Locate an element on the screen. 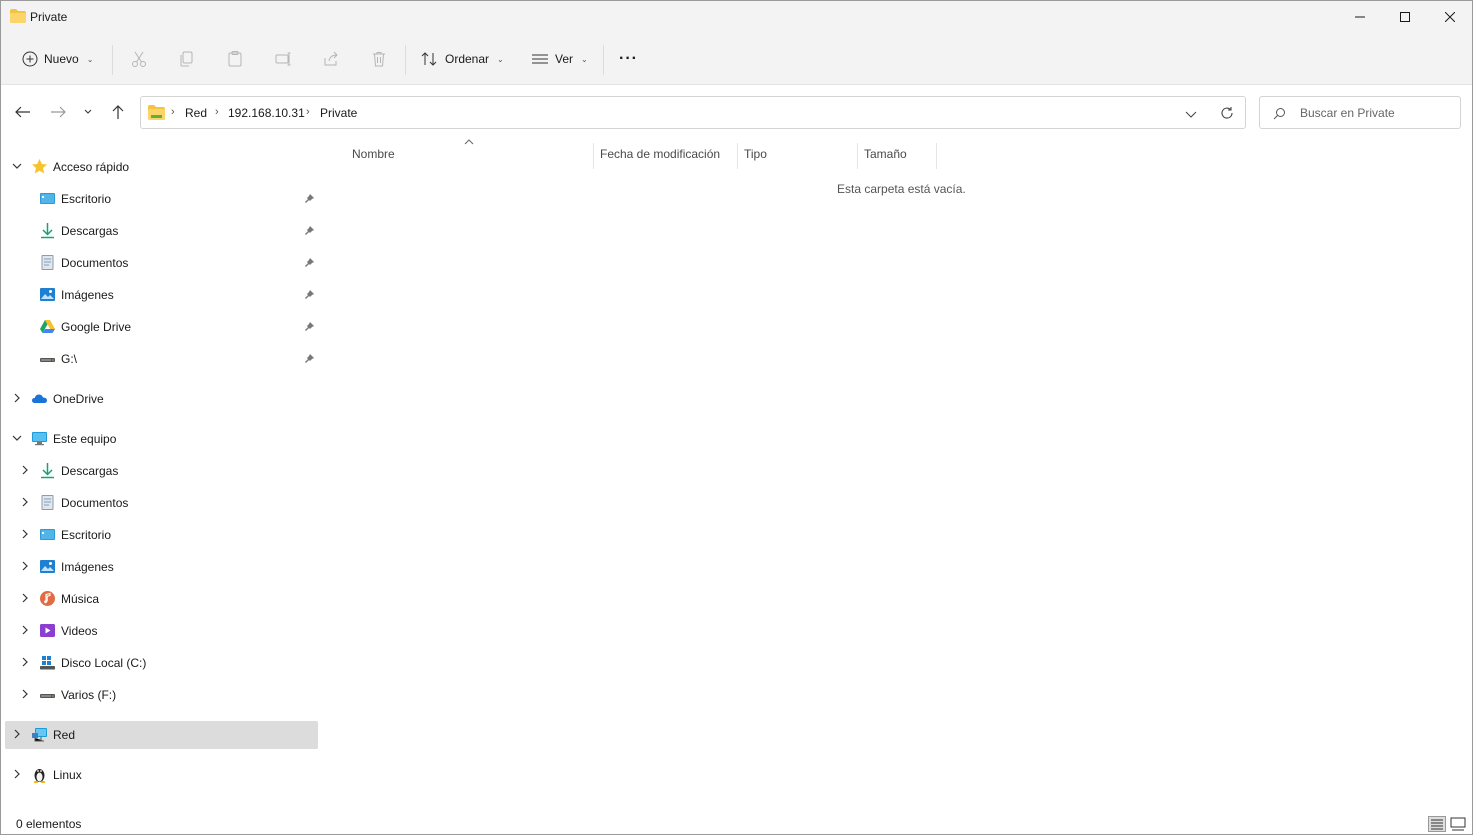 Image resolution: width=1473 pixels, height=835 pixels. sidebar-item-label: Disco Local (C:) is located at coordinates (104, 663).